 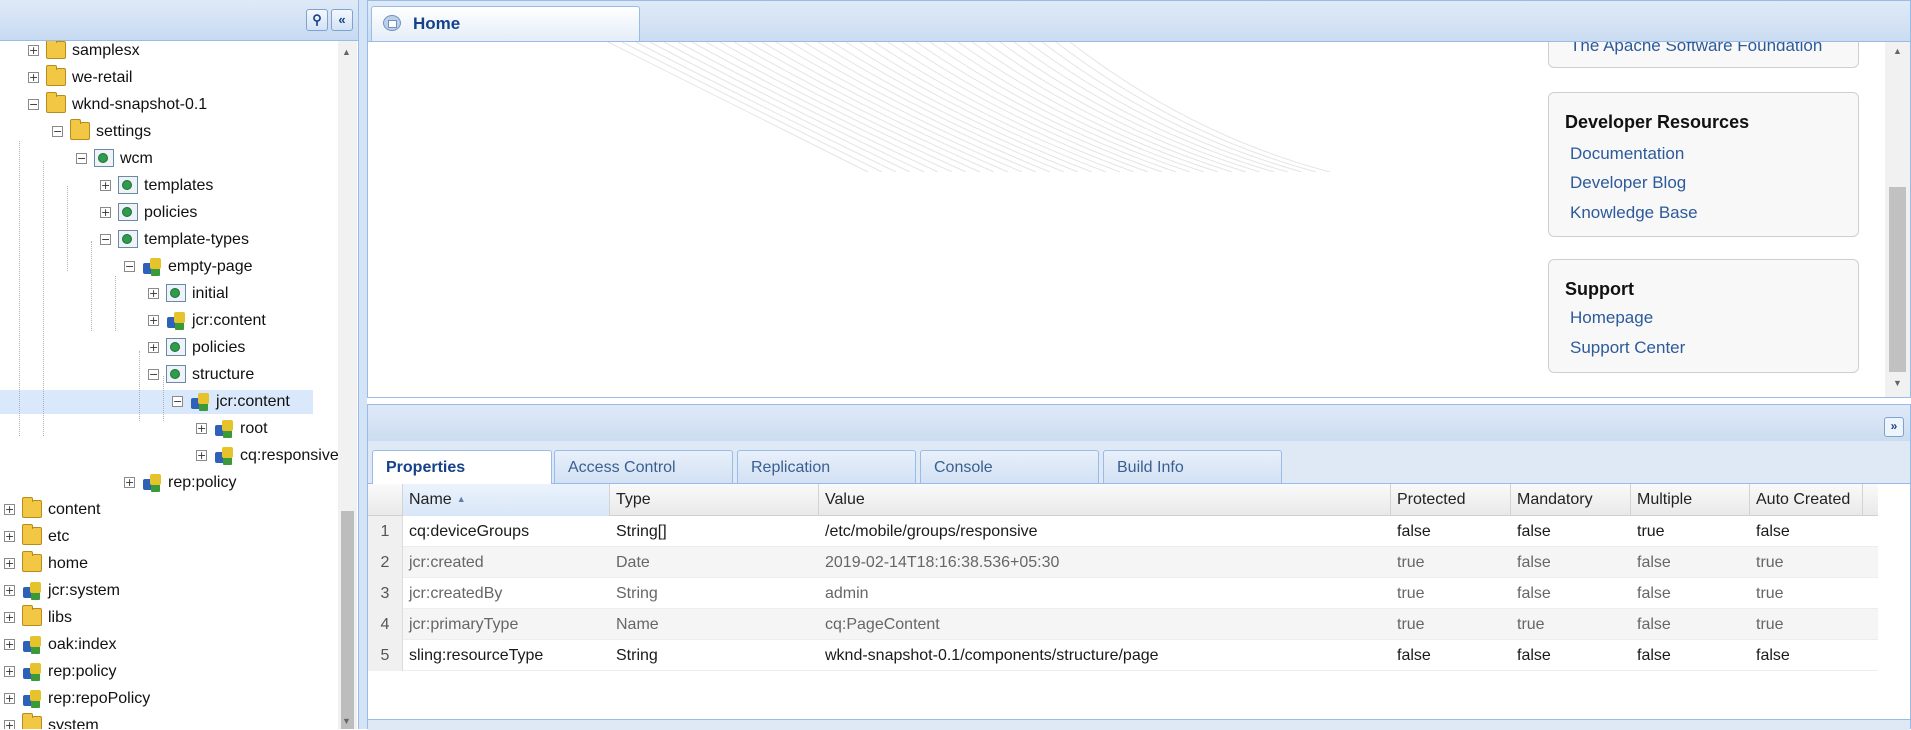 I want to click on link-support-center: Support Center, so click(x=1627, y=348).